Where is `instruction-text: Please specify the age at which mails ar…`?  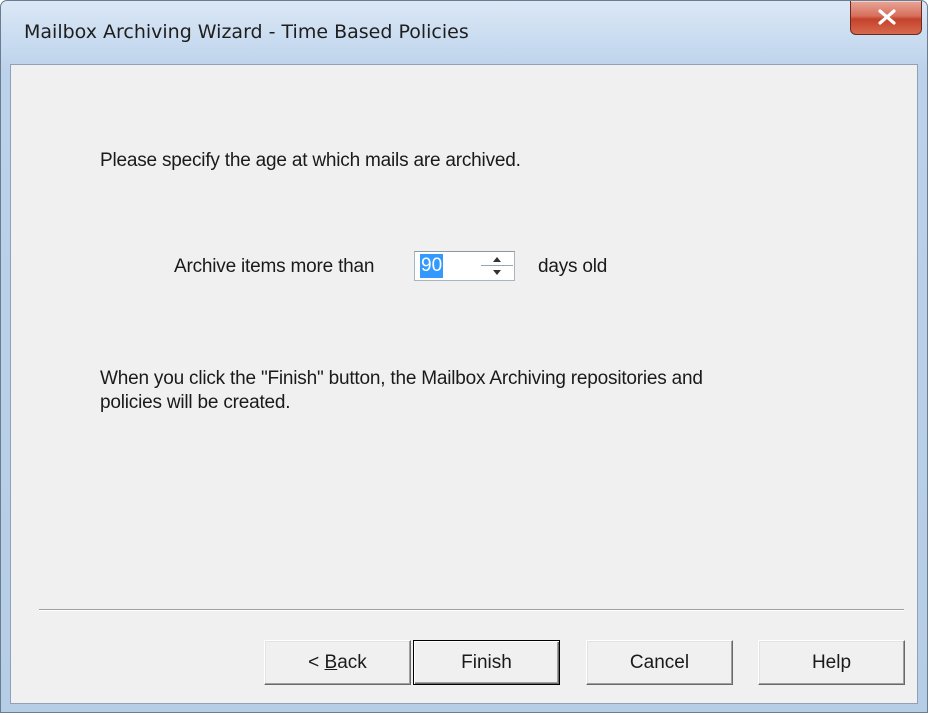 instruction-text: Please specify the age at which mails ar… is located at coordinates (310, 160).